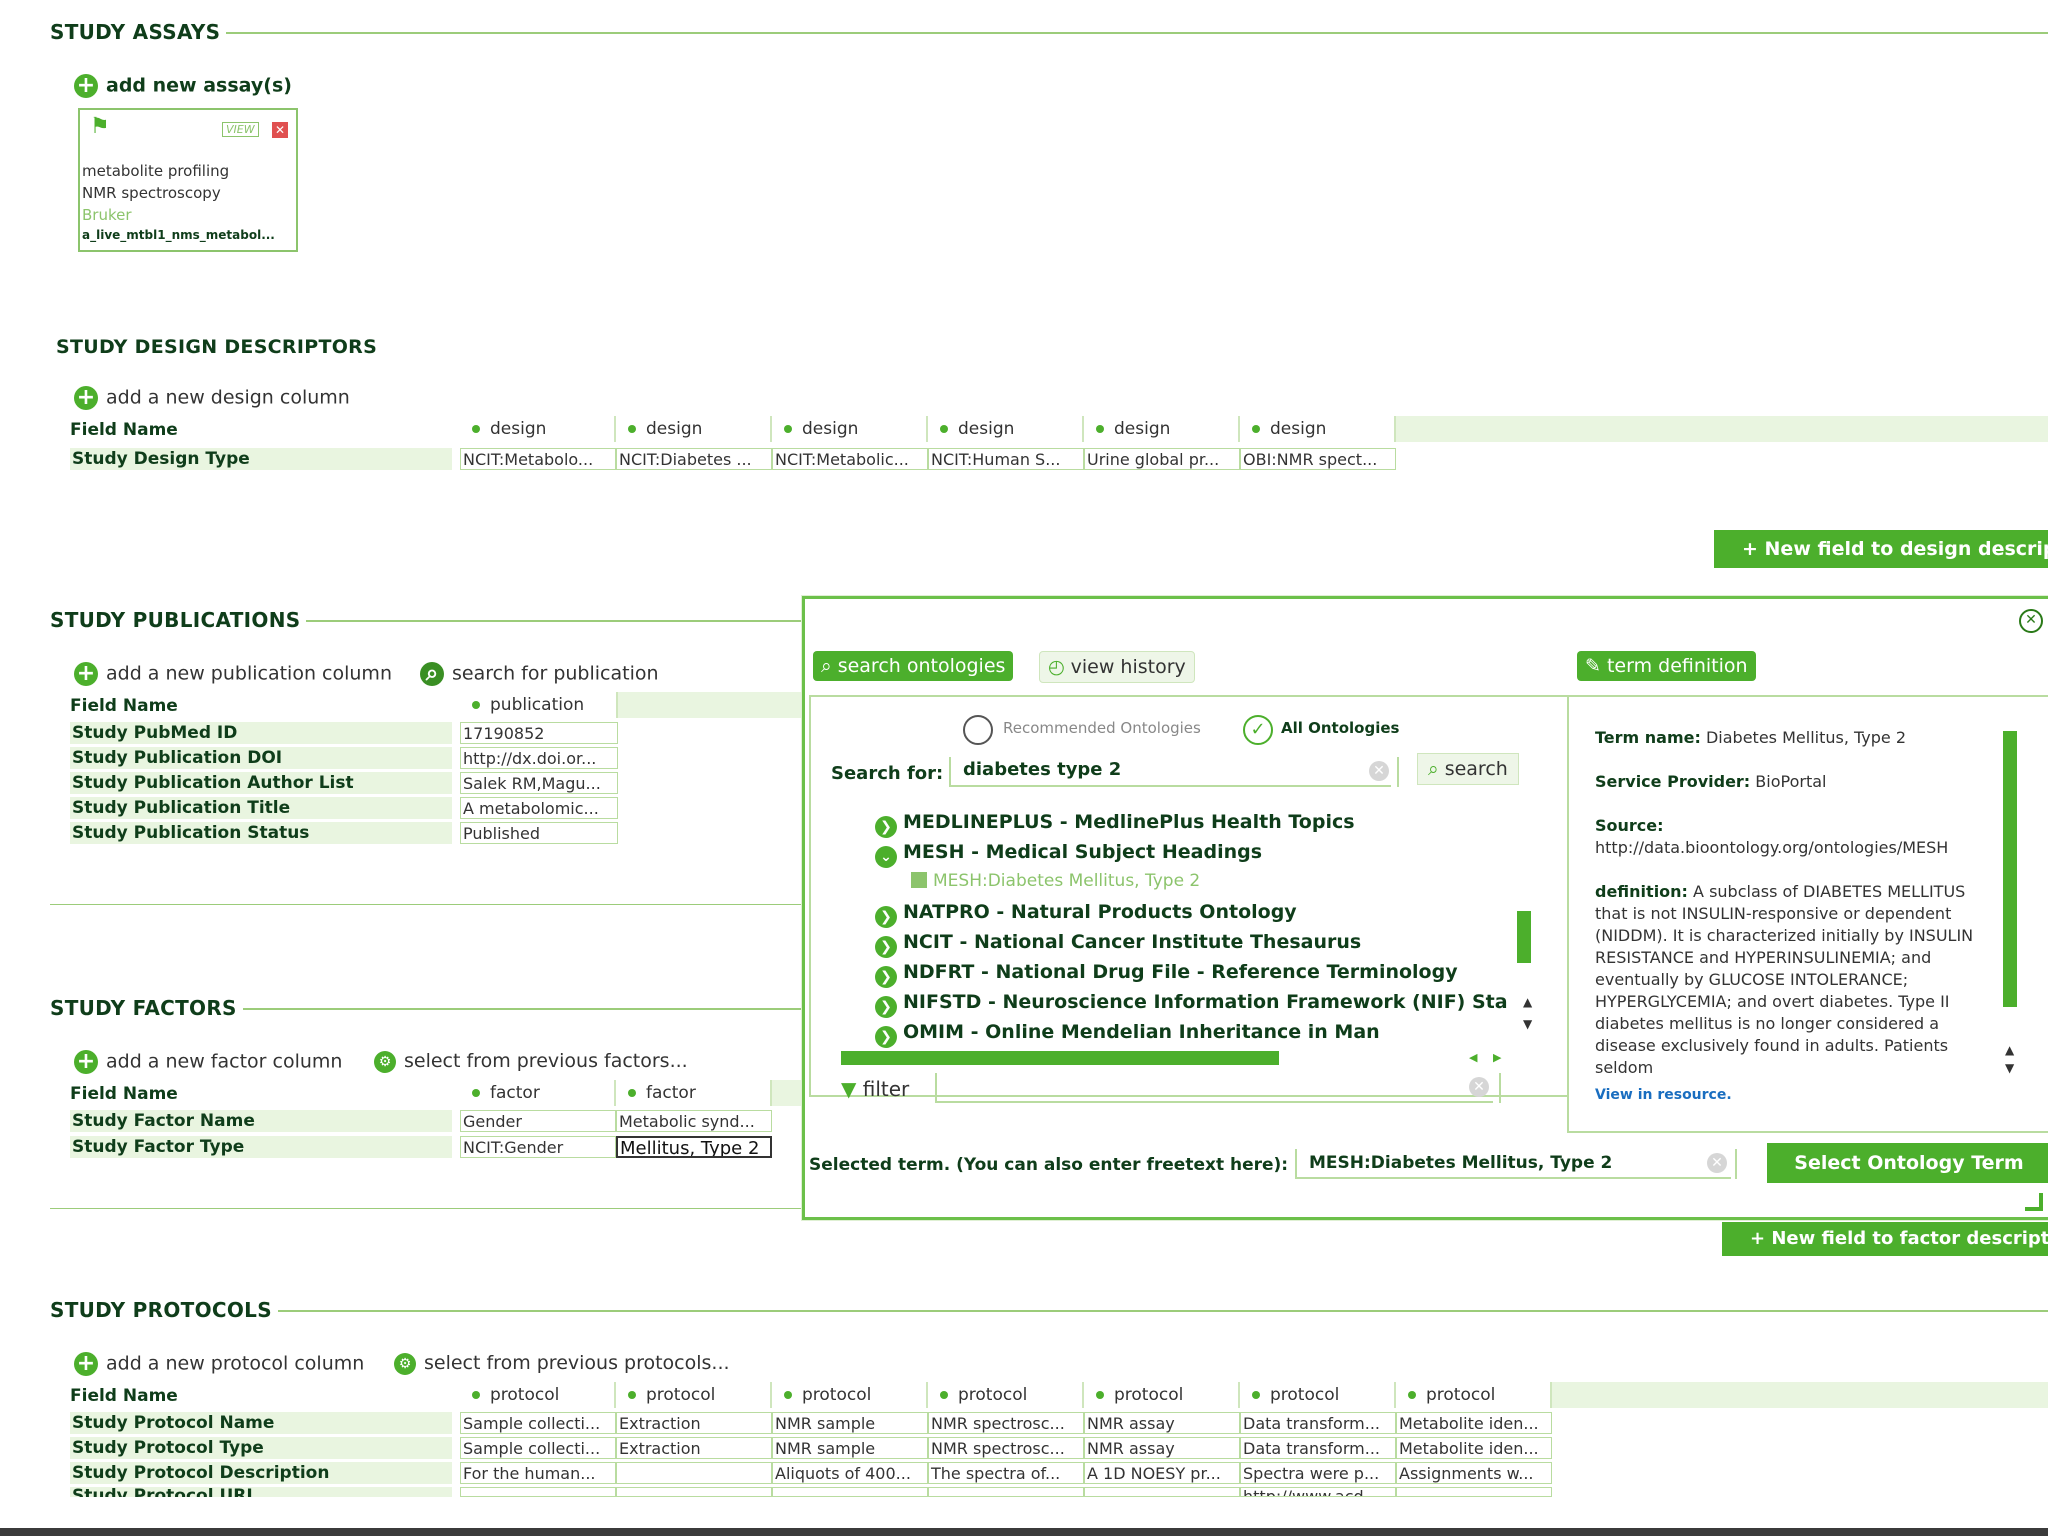 This screenshot has height=1536, width=2048. I want to click on ontology-term-item: MESH:Diabetes Mellitus, Type 2, so click(1055, 881).